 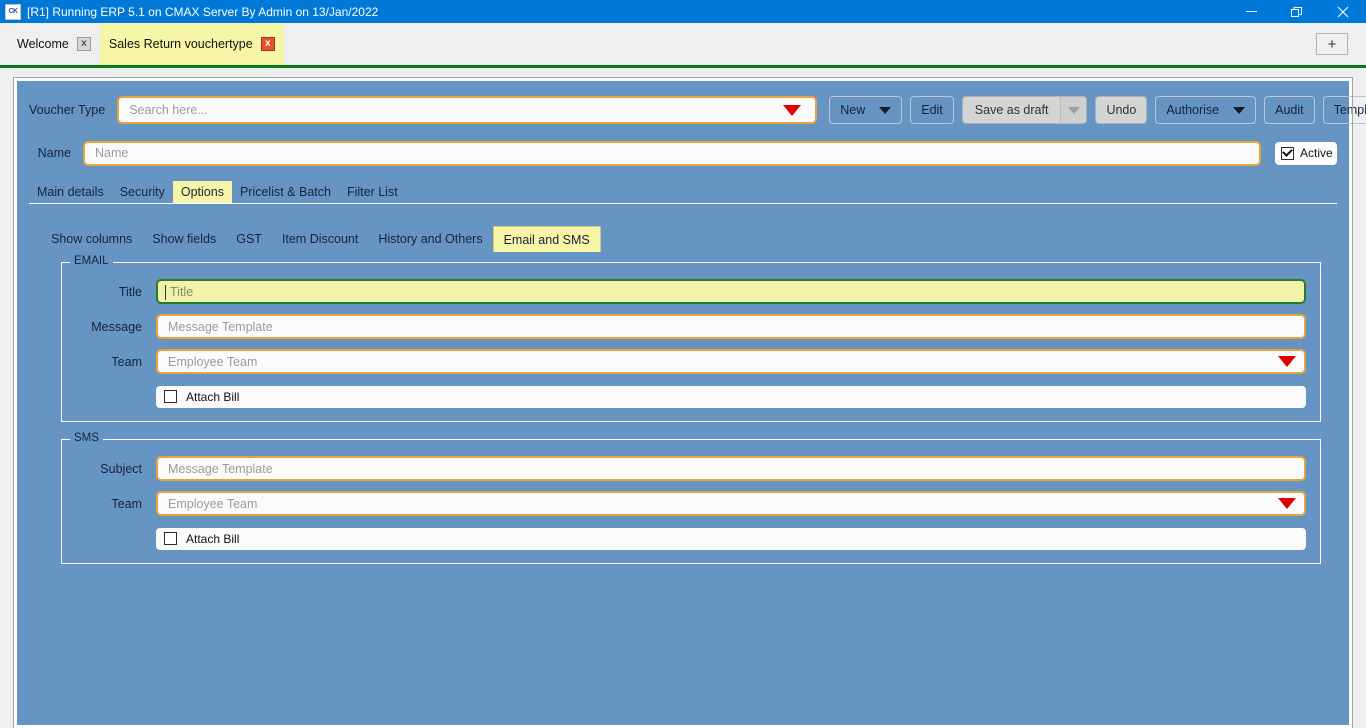 What do you see at coordinates (249, 239) in the screenshot?
I see `subtab-gst: GST` at bounding box center [249, 239].